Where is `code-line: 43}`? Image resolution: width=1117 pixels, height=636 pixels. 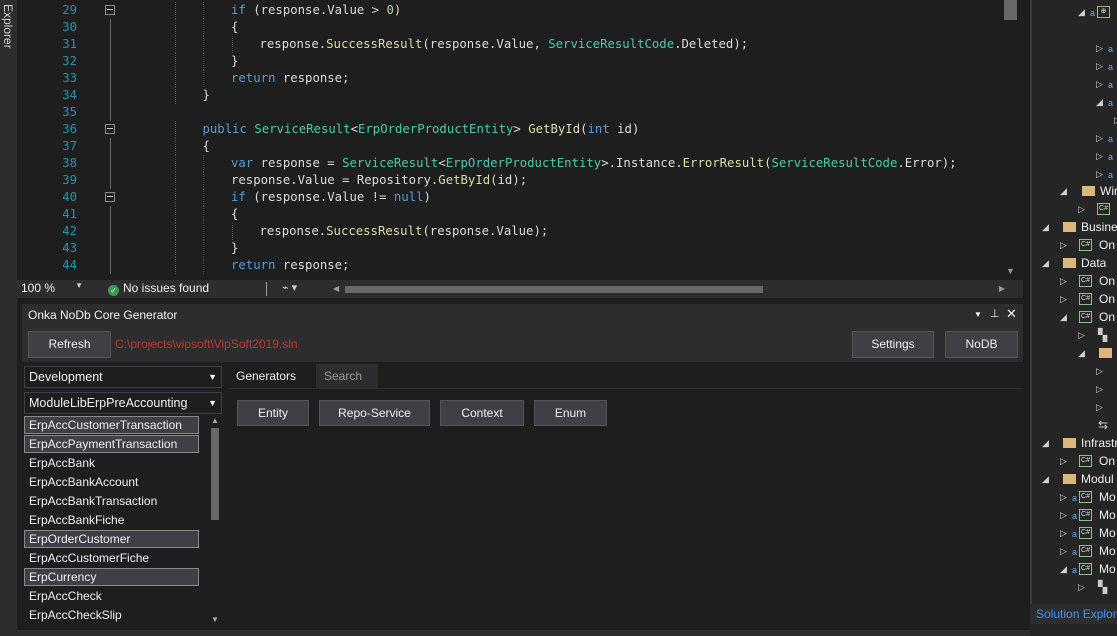
code-line: 43} is located at coordinates (509, 248).